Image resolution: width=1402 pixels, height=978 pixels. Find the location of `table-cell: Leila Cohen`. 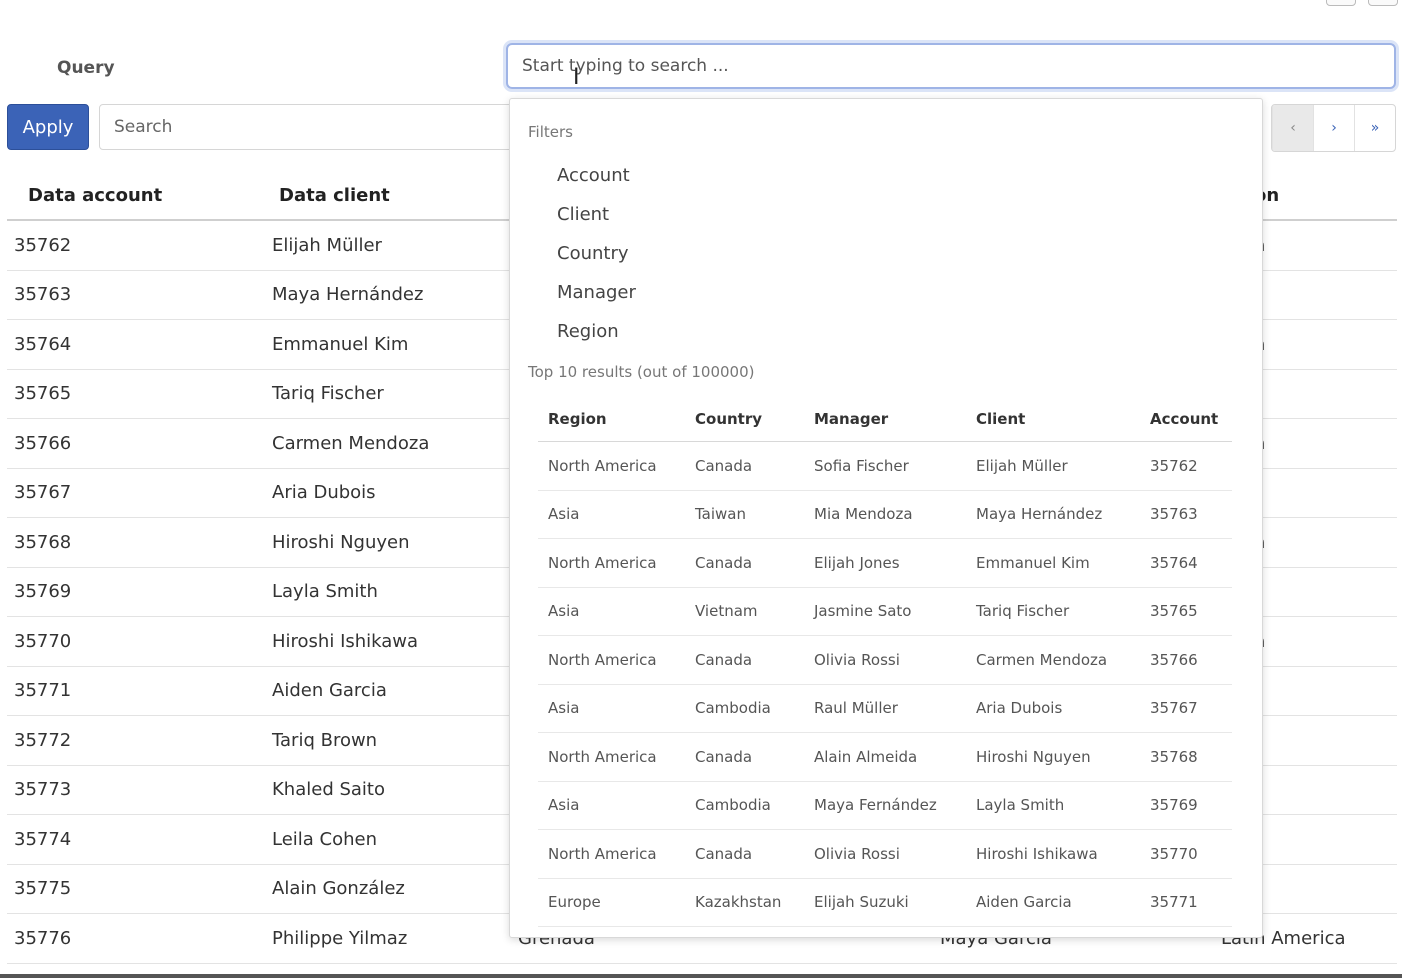

table-cell: Leila Cohen is located at coordinates (384, 839).